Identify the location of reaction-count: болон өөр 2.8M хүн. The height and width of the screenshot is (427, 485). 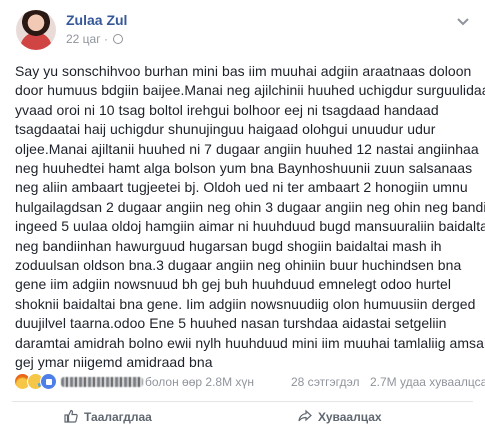
(199, 382).